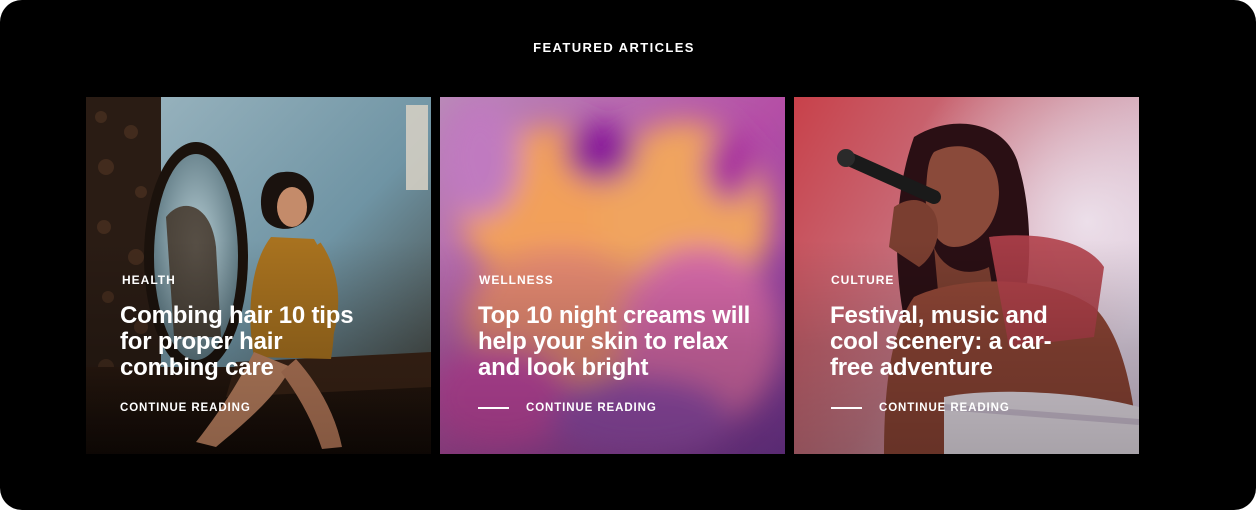  What do you see at coordinates (516, 280) in the screenshot?
I see `card-category: WELLNESS` at bounding box center [516, 280].